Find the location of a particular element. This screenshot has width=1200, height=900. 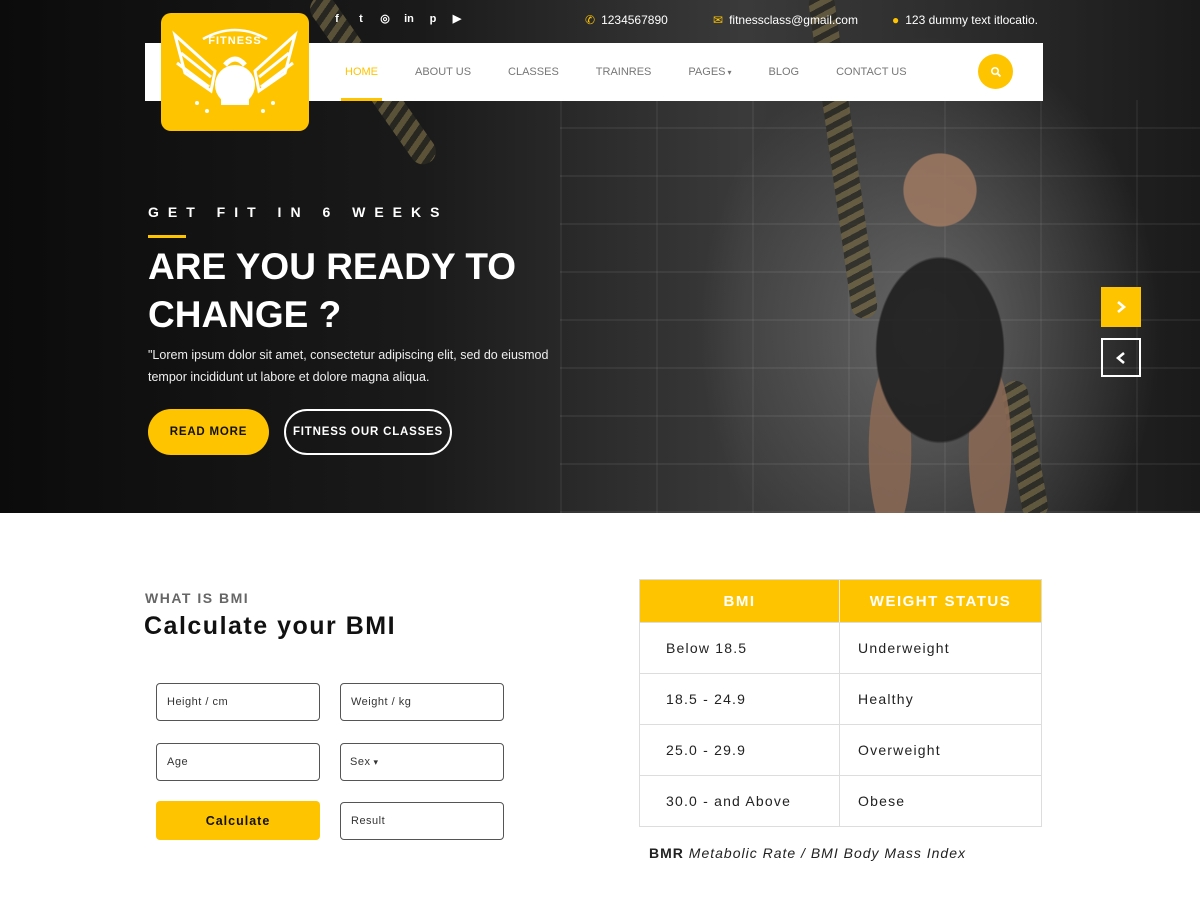

weight-status: Obese is located at coordinates (882, 801).